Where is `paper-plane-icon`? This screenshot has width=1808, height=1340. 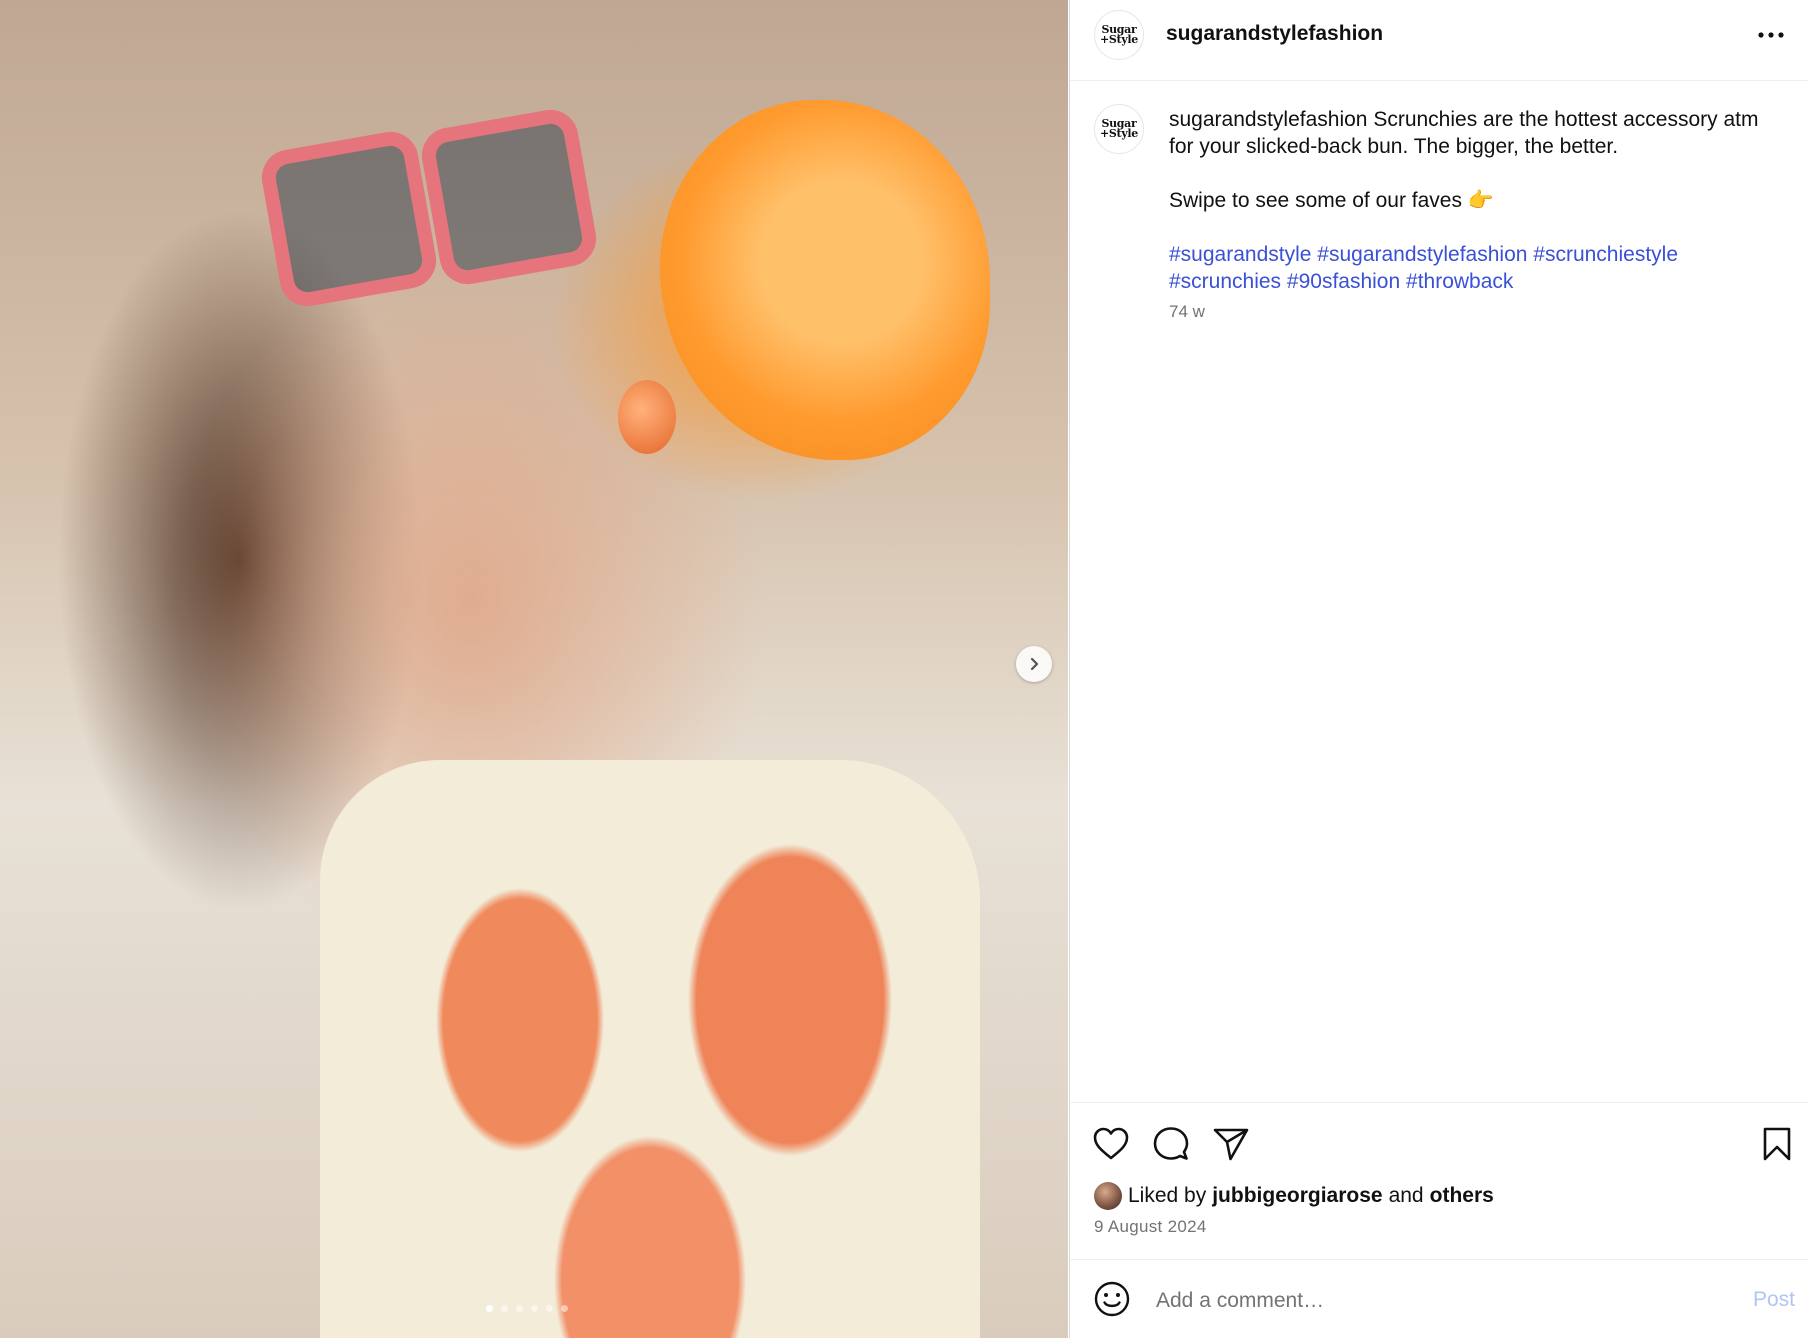
paper-plane-icon is located at coordinates (1231, 1144).